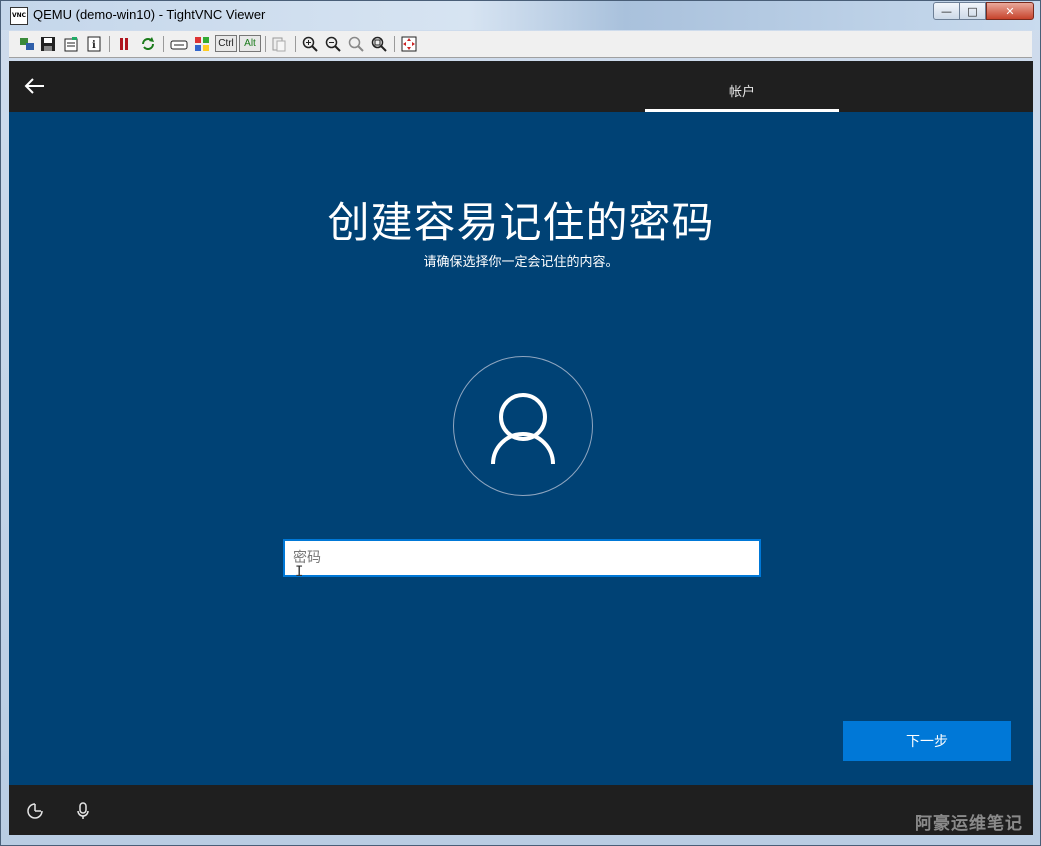 This screenshot has width=1041, height=846. I want to click on oobe-top-bar: 帐户, so click(521, 86).